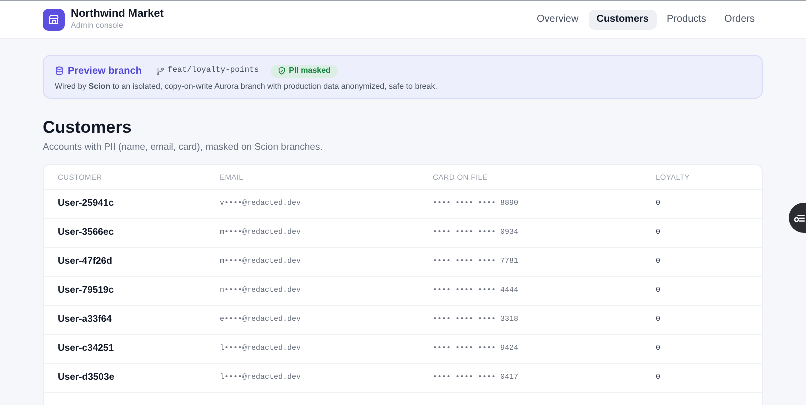 This screenshot has height=405, width=806. Describe the element at coordinates (304, 71) in the screenshot. I see `pii-masked-badge: PII masked` at that location.